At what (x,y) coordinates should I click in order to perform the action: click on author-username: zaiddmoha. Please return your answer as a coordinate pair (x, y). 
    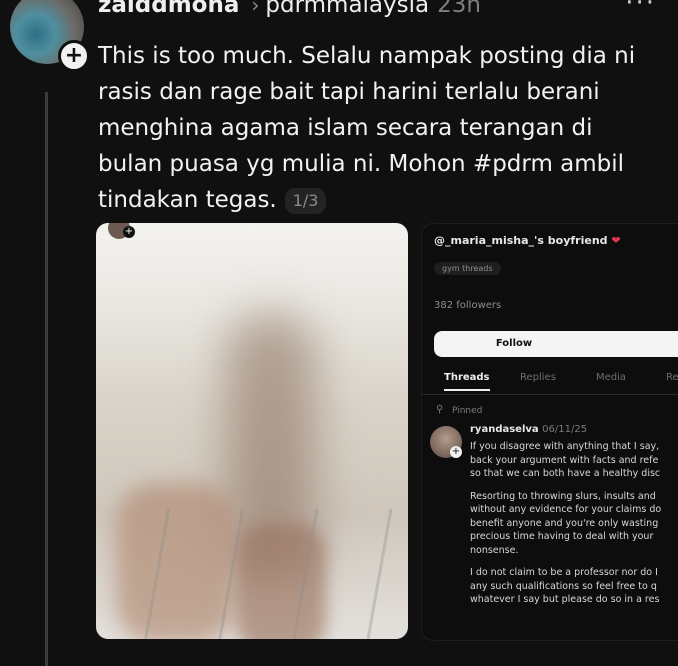
    Looking at the image, I should click on (168, 9).